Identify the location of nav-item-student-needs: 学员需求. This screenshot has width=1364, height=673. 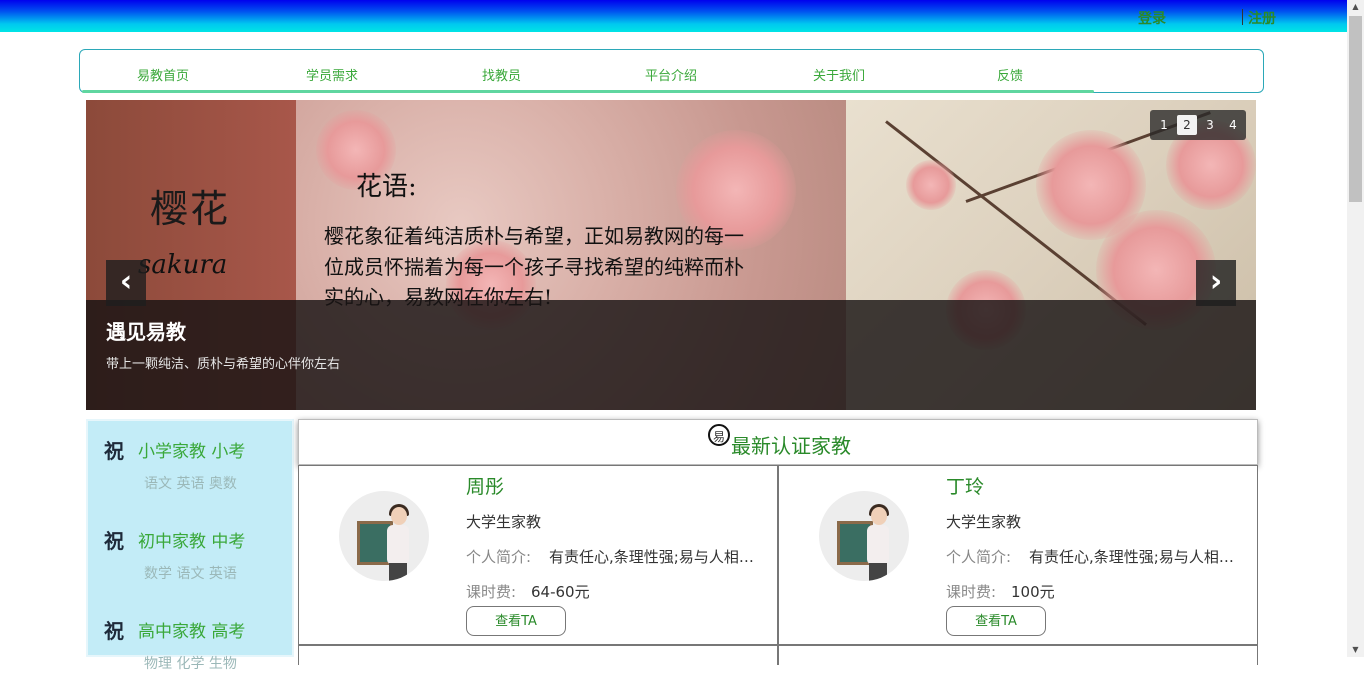
(332, 74).